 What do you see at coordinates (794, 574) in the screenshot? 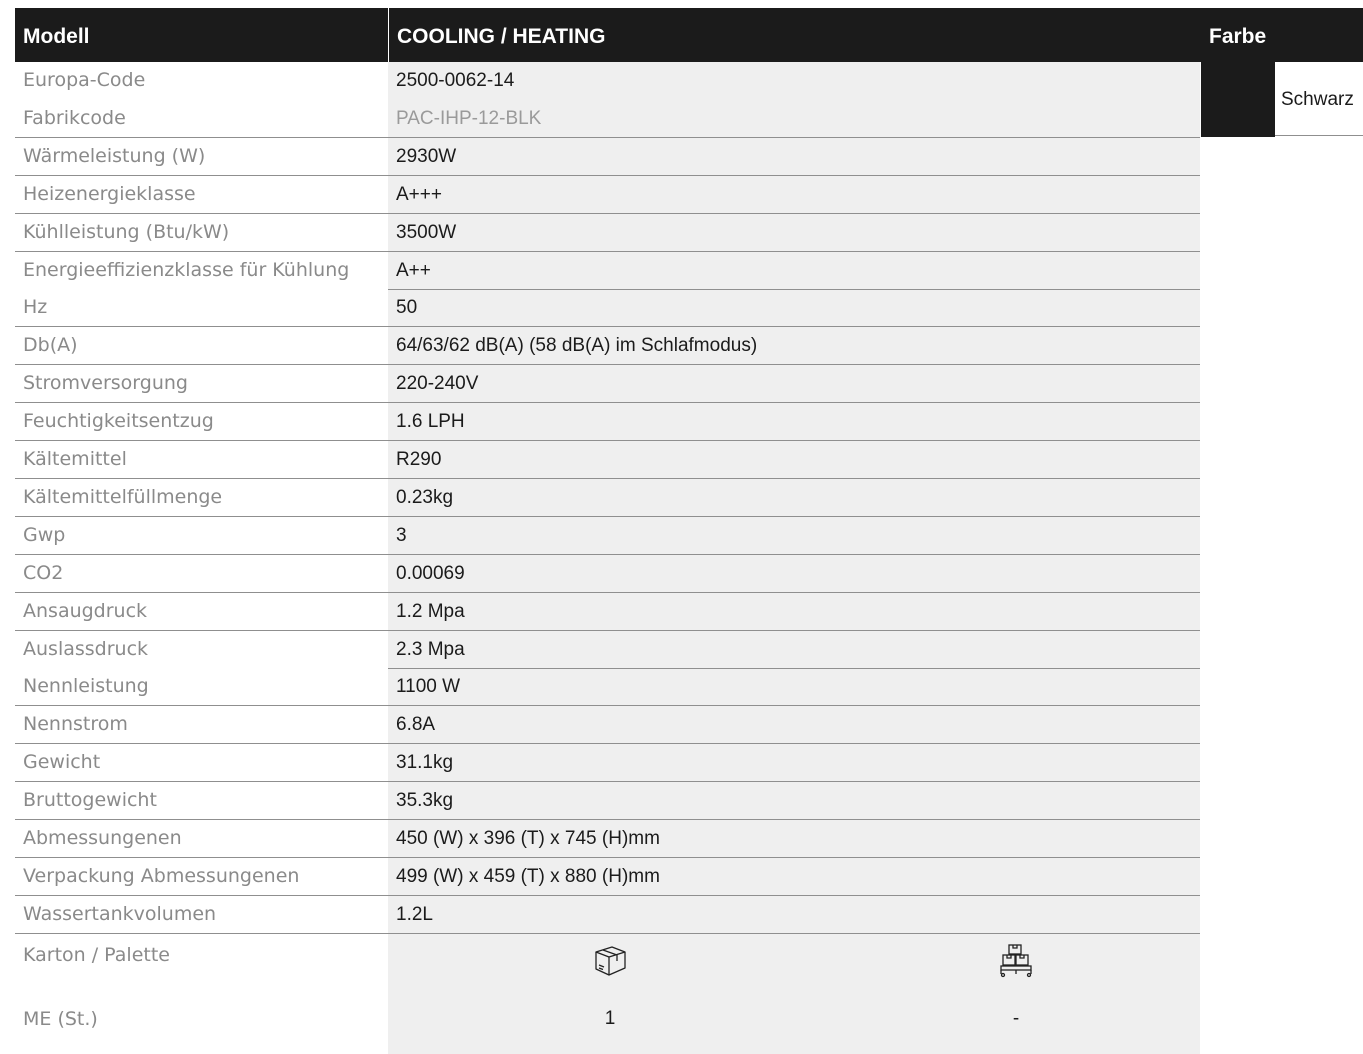
I see `spec-value: 0.00069` at bounding box center [794, 574].